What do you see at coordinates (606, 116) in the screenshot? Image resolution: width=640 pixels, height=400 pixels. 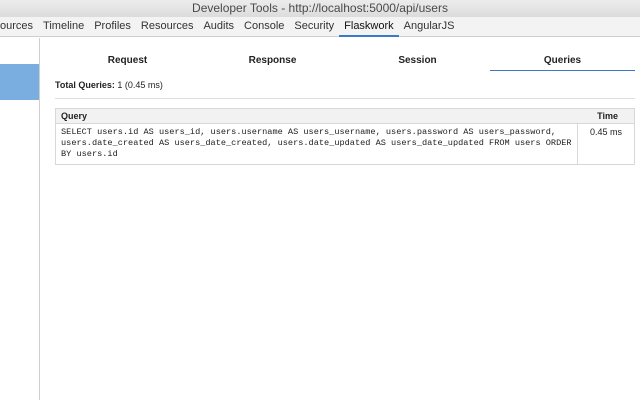 I see `time-column-header: Time` at bounding box center [606, 116].